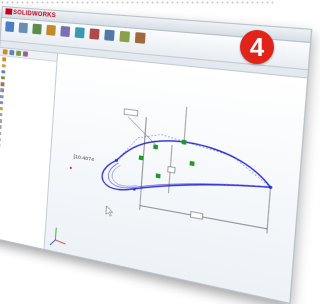  I want to click on angle-leader, so click(142, 131).